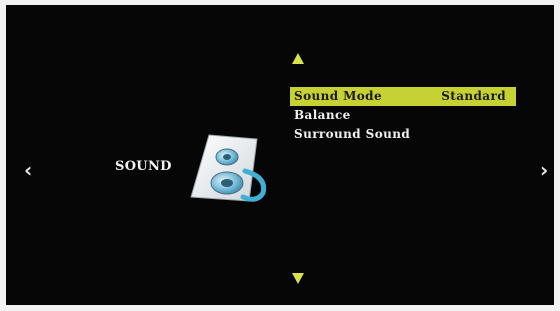 Image resolution: width=560 pixels, height=311 pixels. I want to click on menu-item-label: Surround Sound, so click(352, 134).